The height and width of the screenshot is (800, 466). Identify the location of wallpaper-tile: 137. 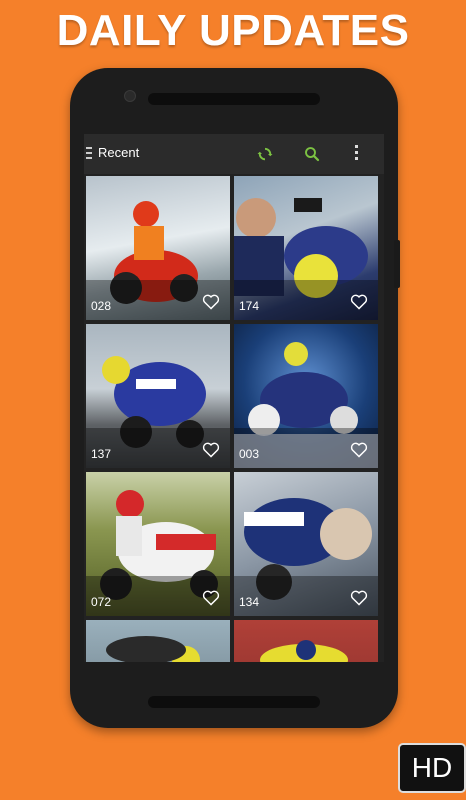
(158, 396).